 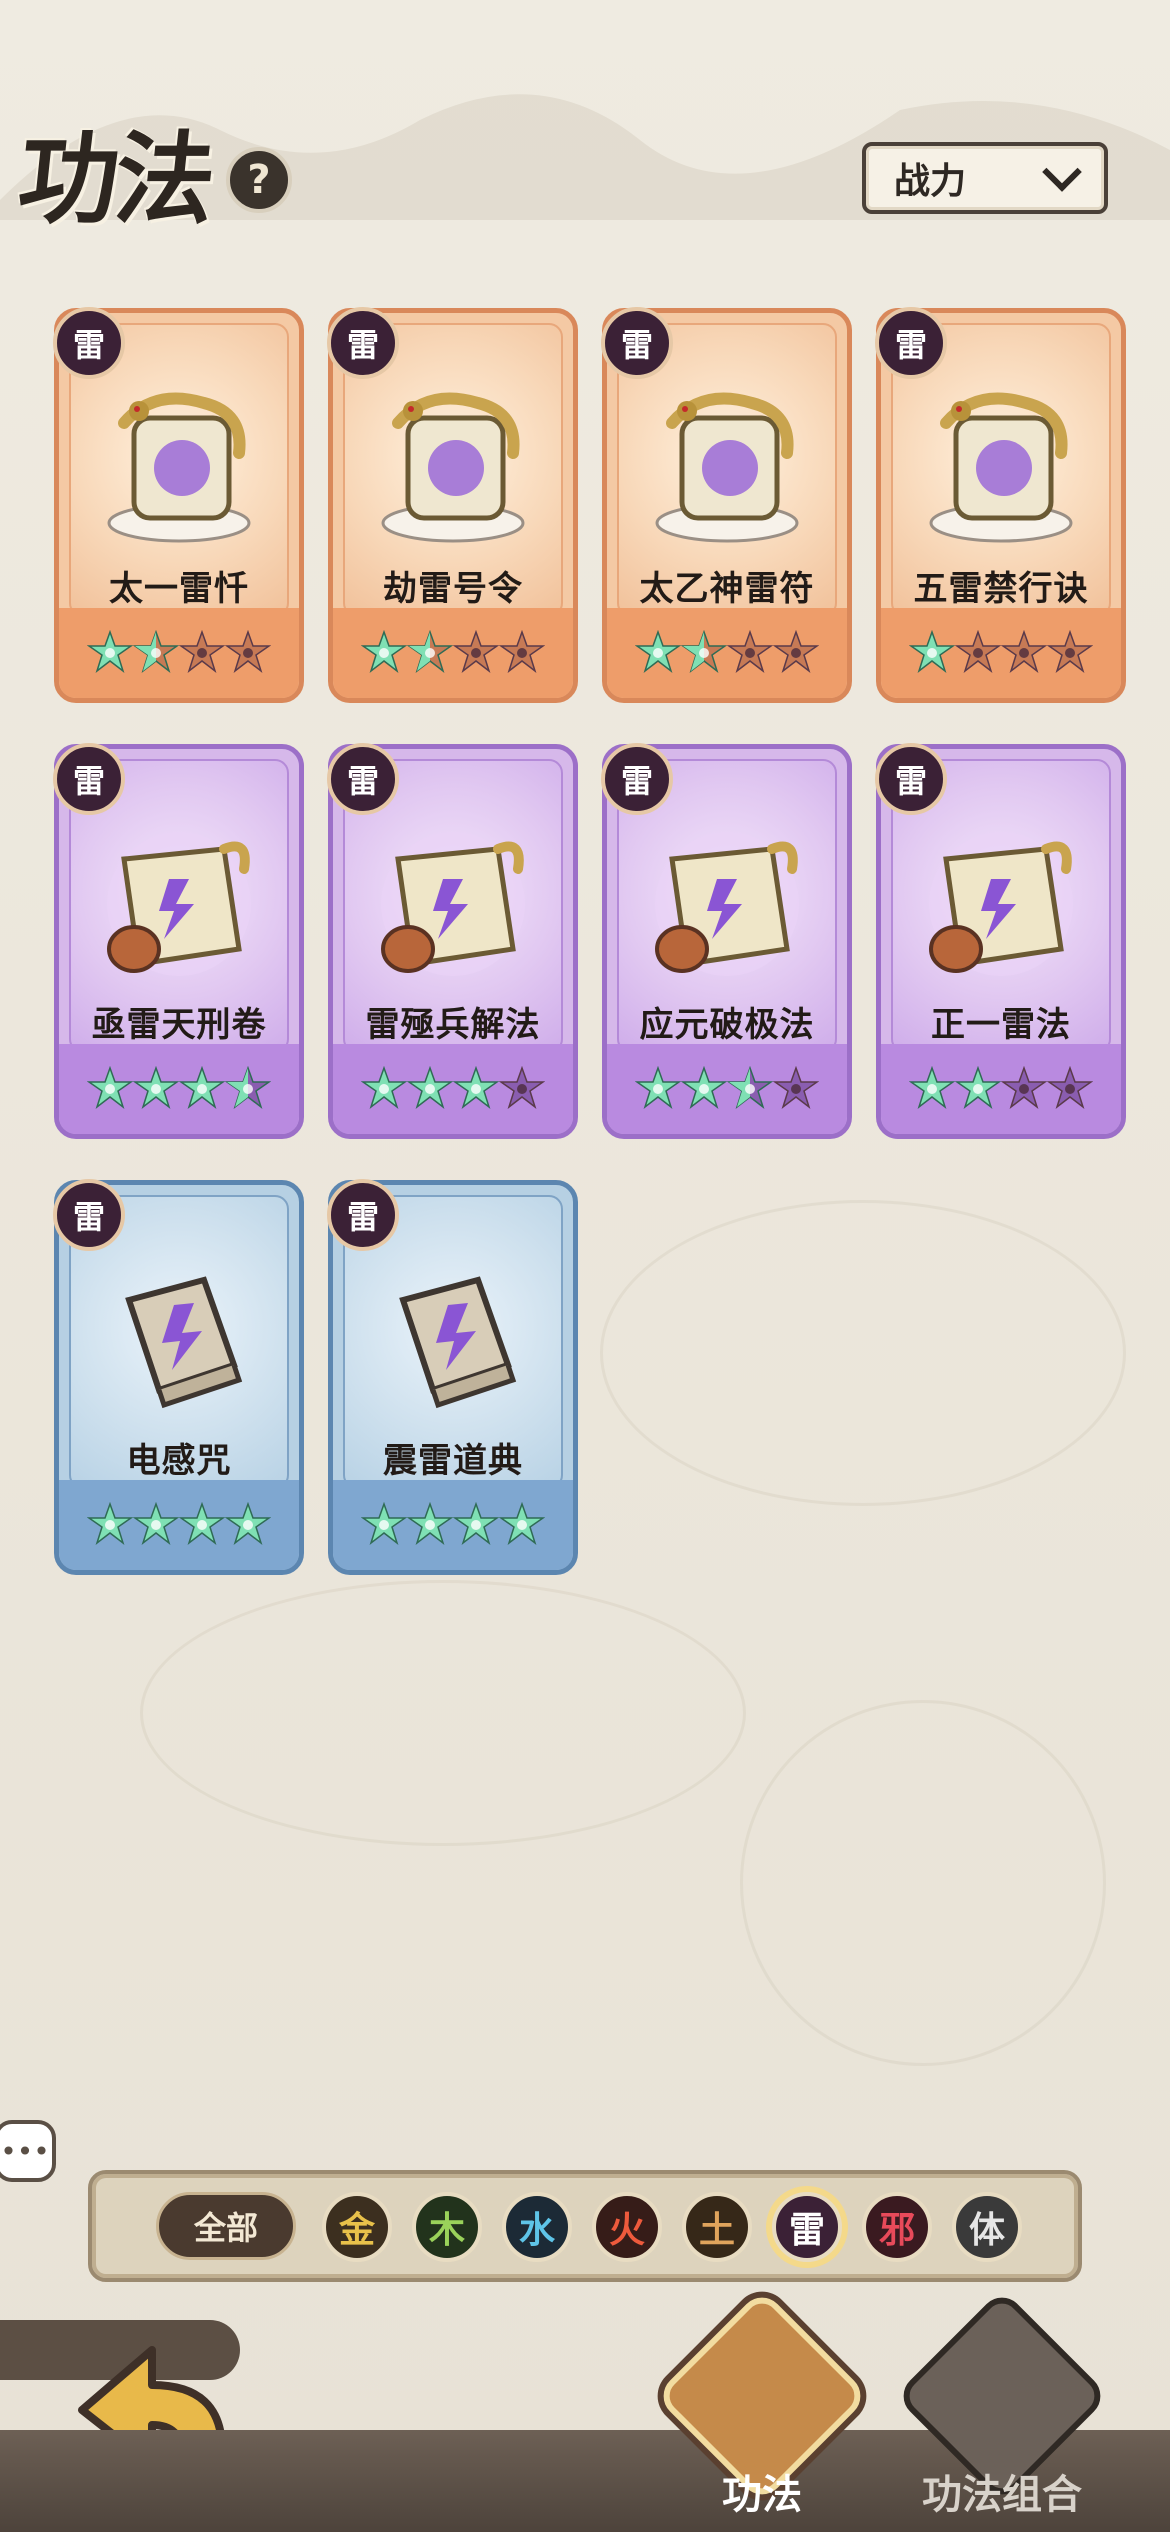 I want to click on technique-card: 雷 亟雷天刑卷, so click(x=178, y=941).